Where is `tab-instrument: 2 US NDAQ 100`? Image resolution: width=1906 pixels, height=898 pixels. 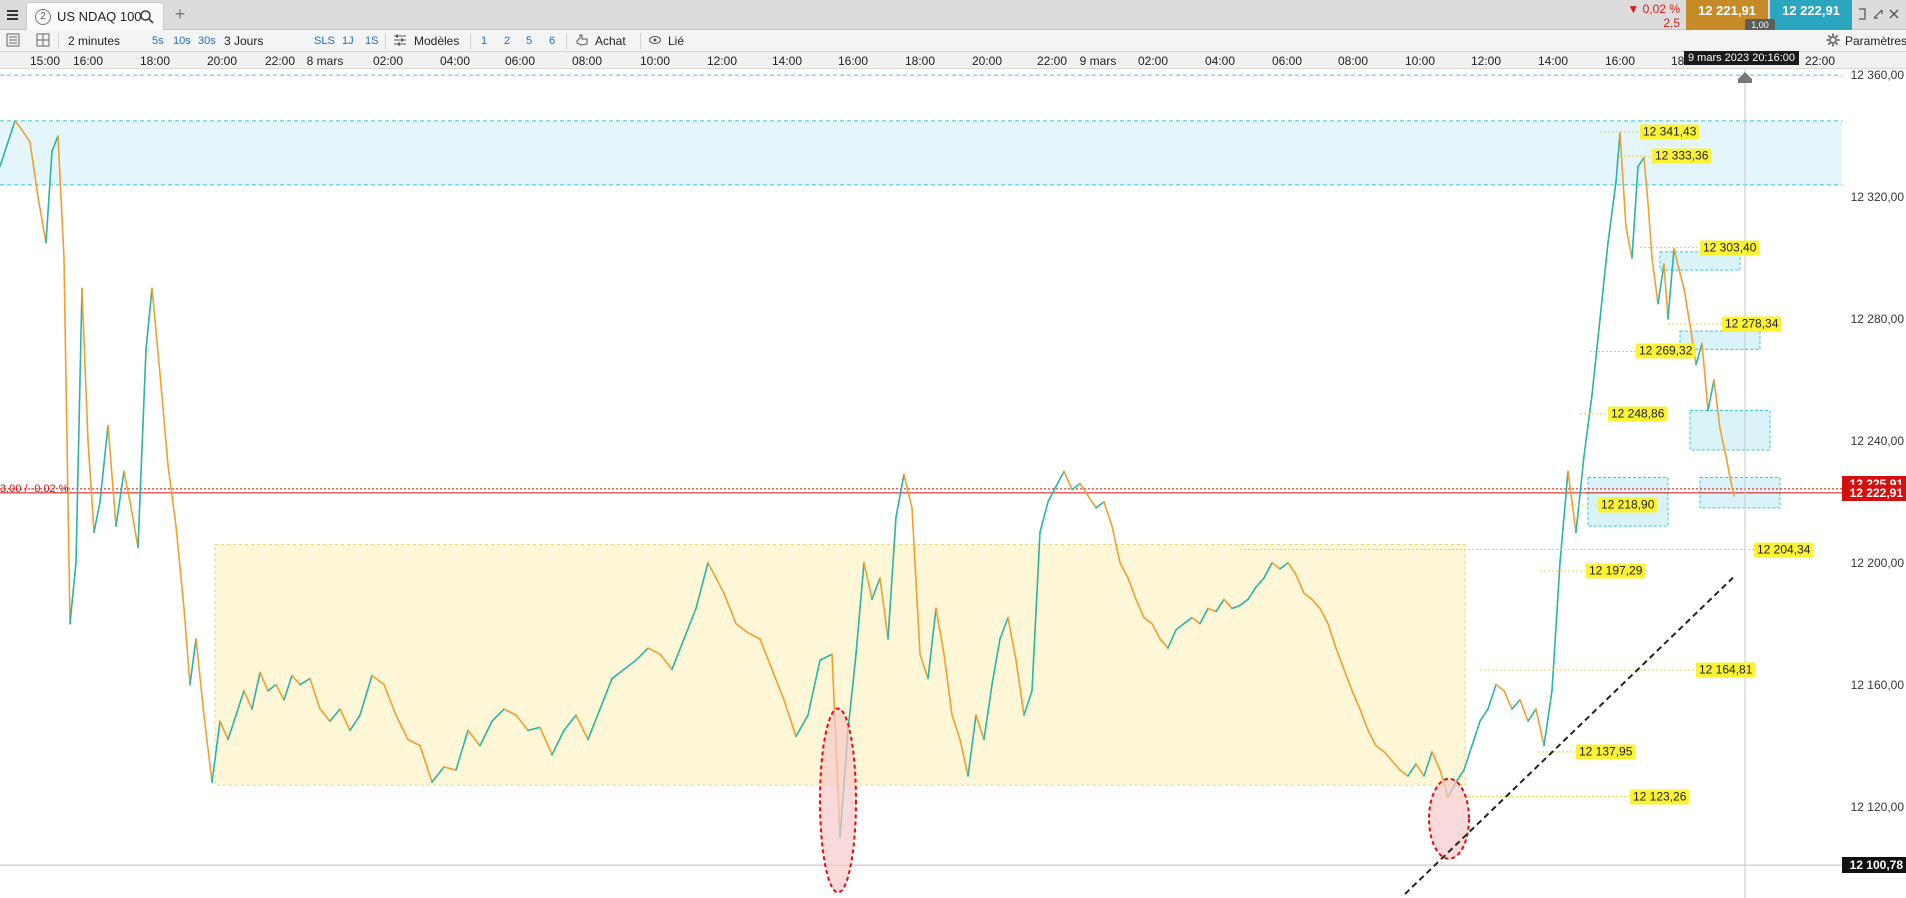 tab-instrument: 2 US NDAQ 100 is located at coordinates (95, 16).